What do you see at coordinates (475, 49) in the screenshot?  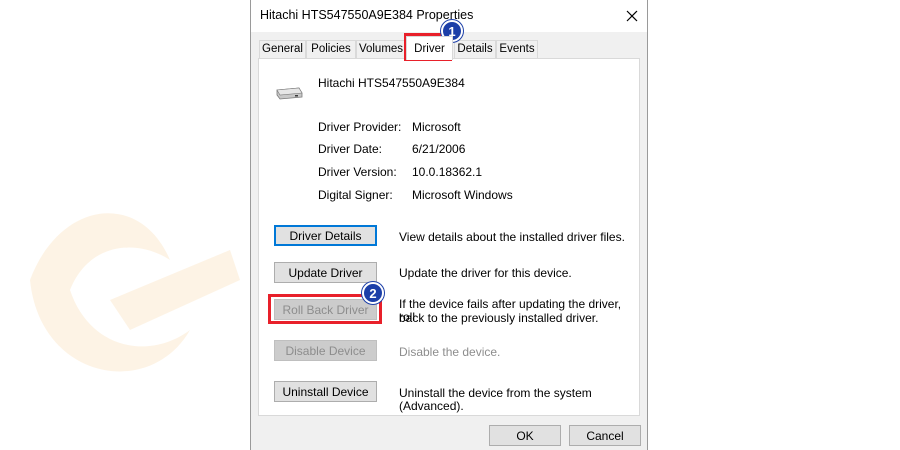 I see `tab-details: Details` at bounding box center [475, 49].